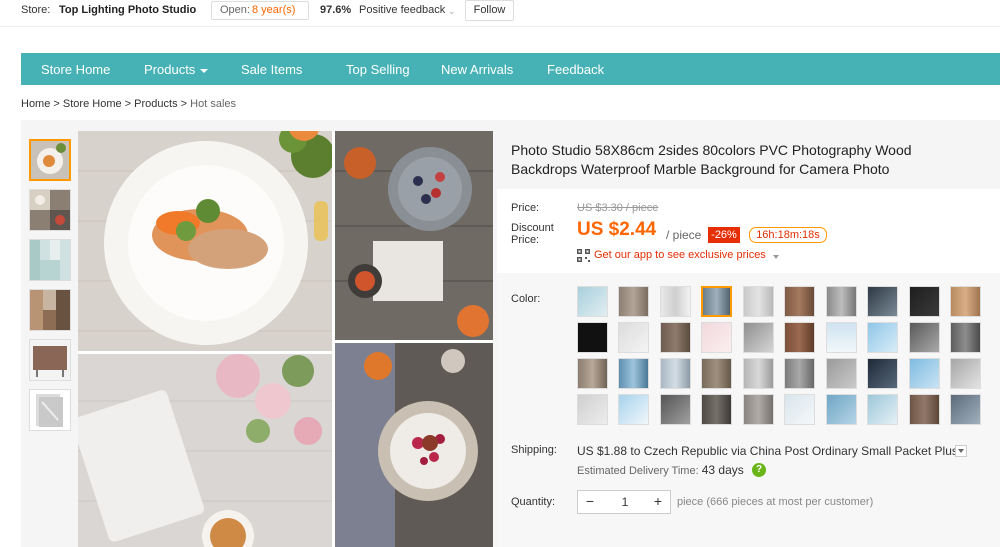  What do you see at coordinates (775, 502) in the screenshot?
I see `quantity-note: piece (666 pieces at most per customer)` at bounding box center [775, 502].